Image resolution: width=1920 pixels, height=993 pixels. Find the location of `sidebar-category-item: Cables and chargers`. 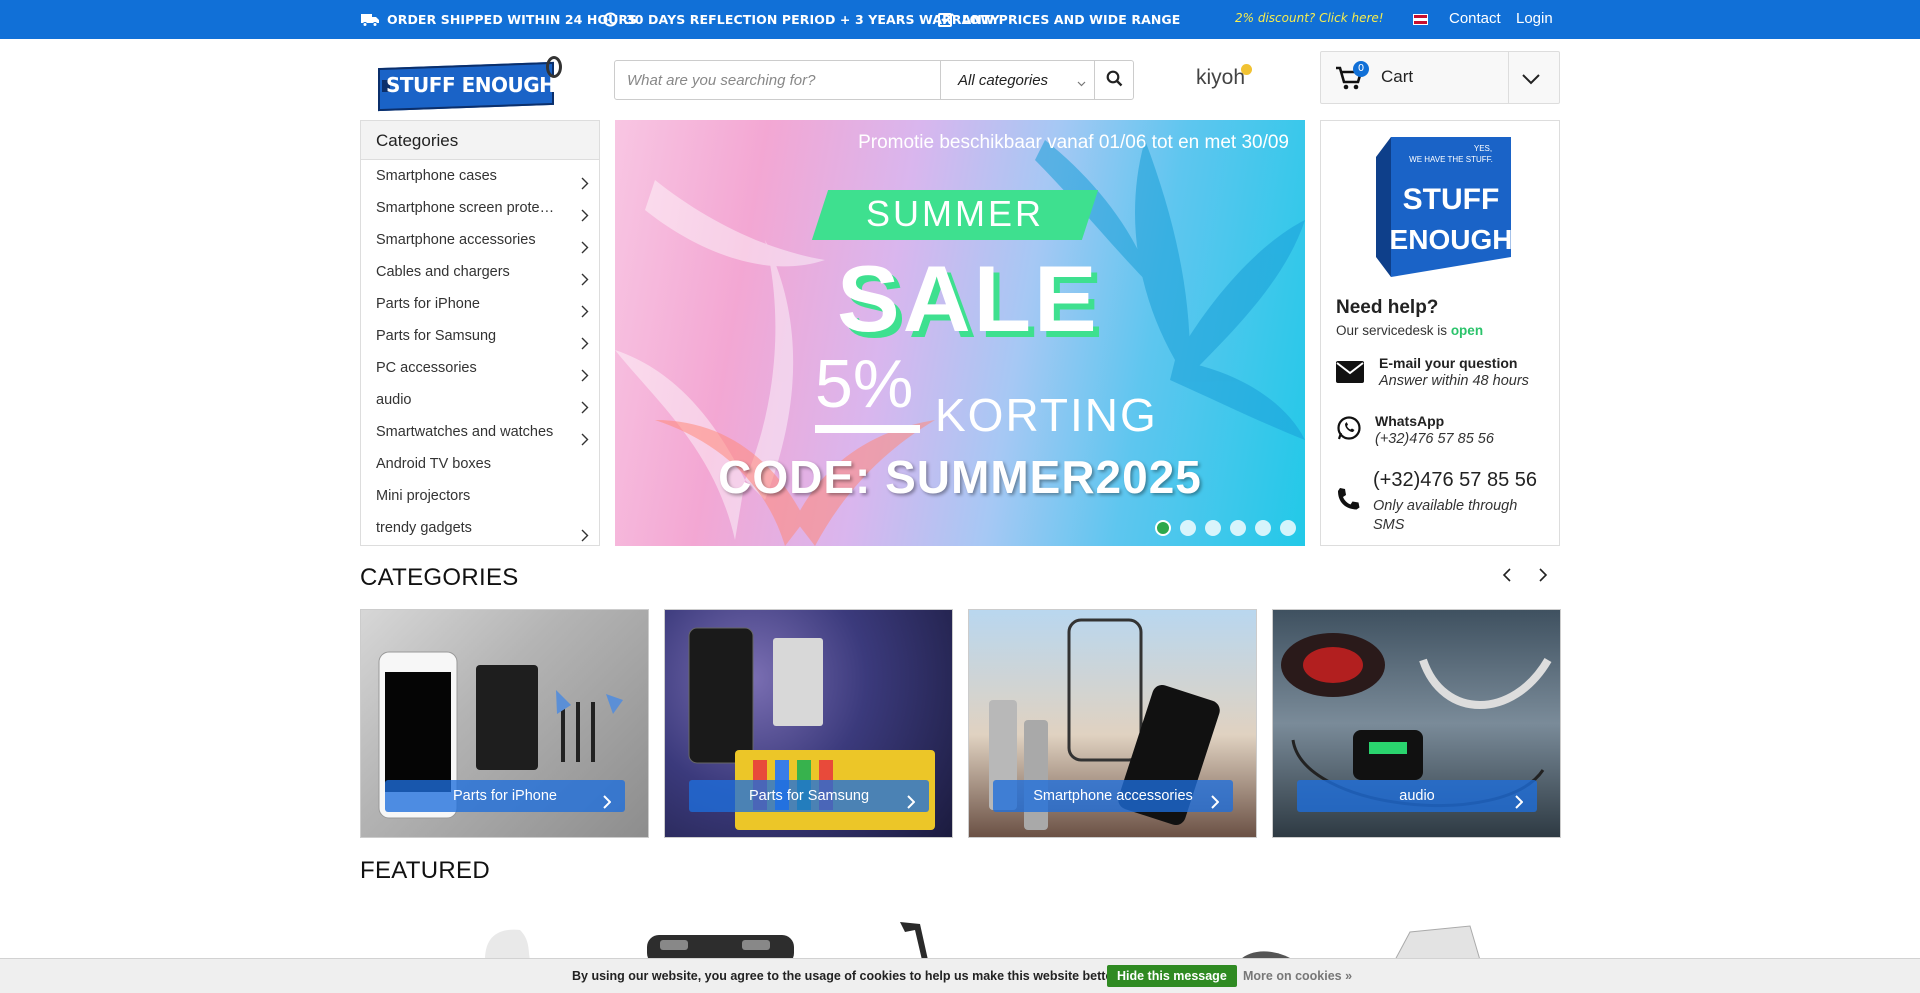

sidebar-category-item: Cables and chargers is located at coordinates (480, 272).